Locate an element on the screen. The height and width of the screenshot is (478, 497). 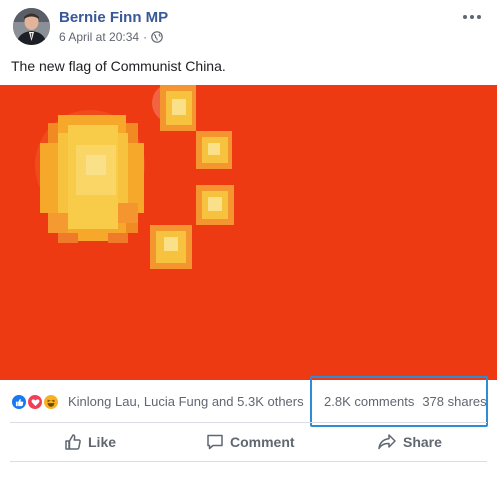
author-name: Bernie Finn MP is located at coordinates (113, 17).